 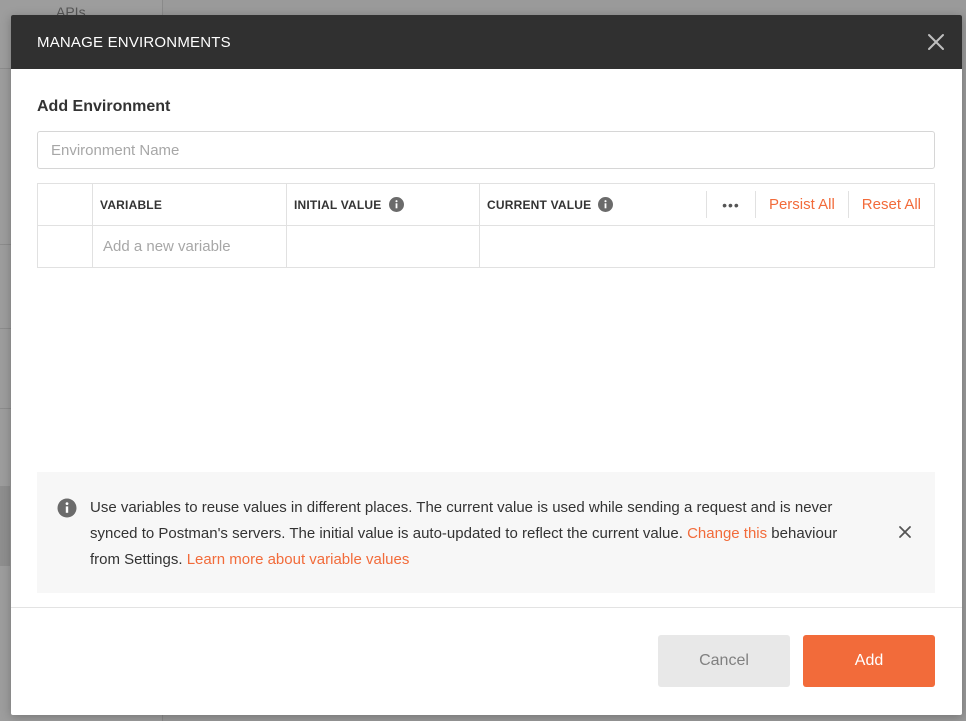 What do you see at coordinates (131, 204) in the screenshot?
I see `variable-header-label: VARIABLE` at bounding box center [131, 204].